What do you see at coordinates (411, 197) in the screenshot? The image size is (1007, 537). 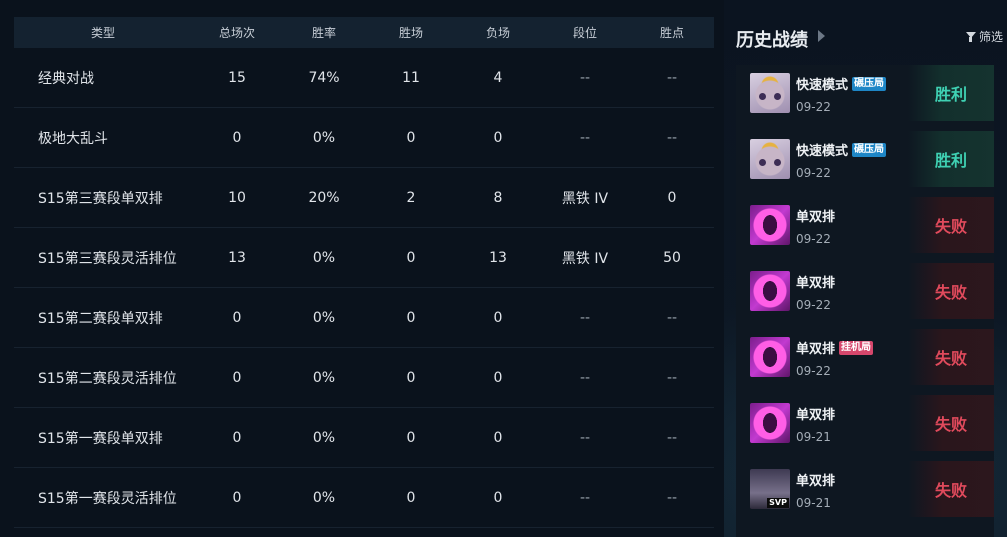 I see `table-cell: 2` at bounding box center [411, 197].